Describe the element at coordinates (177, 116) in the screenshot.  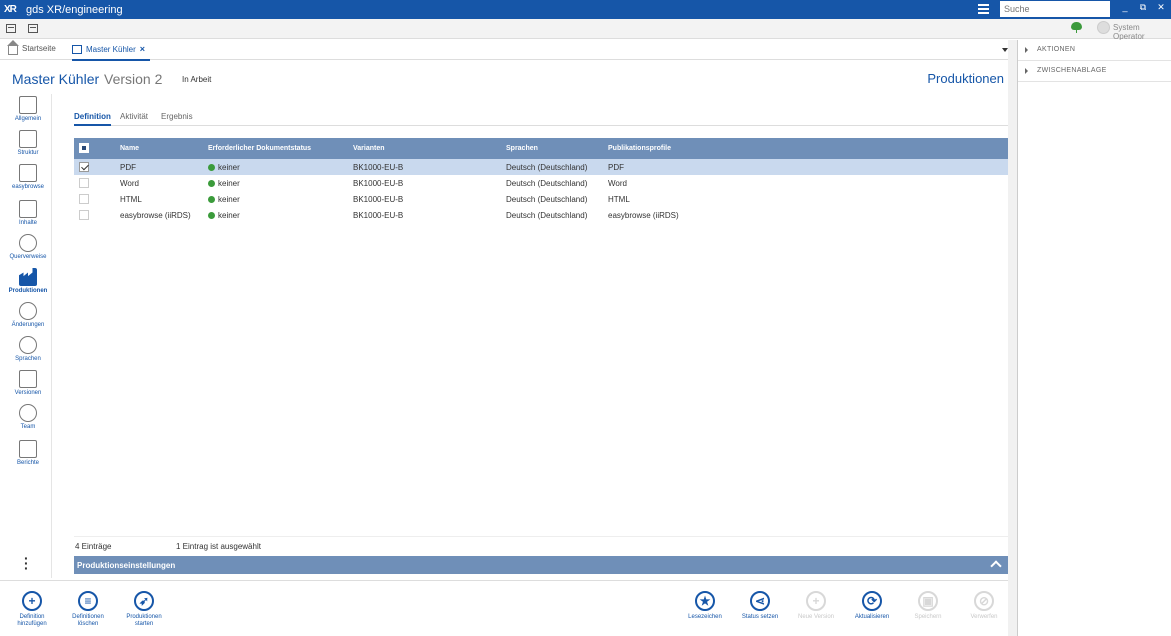
I see `tab-ergebnis: Ergebnis` at that location.